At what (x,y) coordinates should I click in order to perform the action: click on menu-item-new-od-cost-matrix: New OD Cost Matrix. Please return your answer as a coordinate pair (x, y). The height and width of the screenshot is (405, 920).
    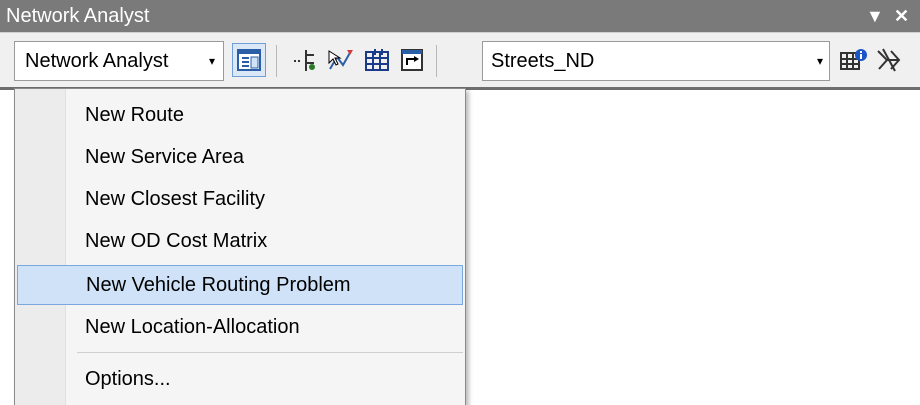
    Looking at the image, I should click on (240, 241).